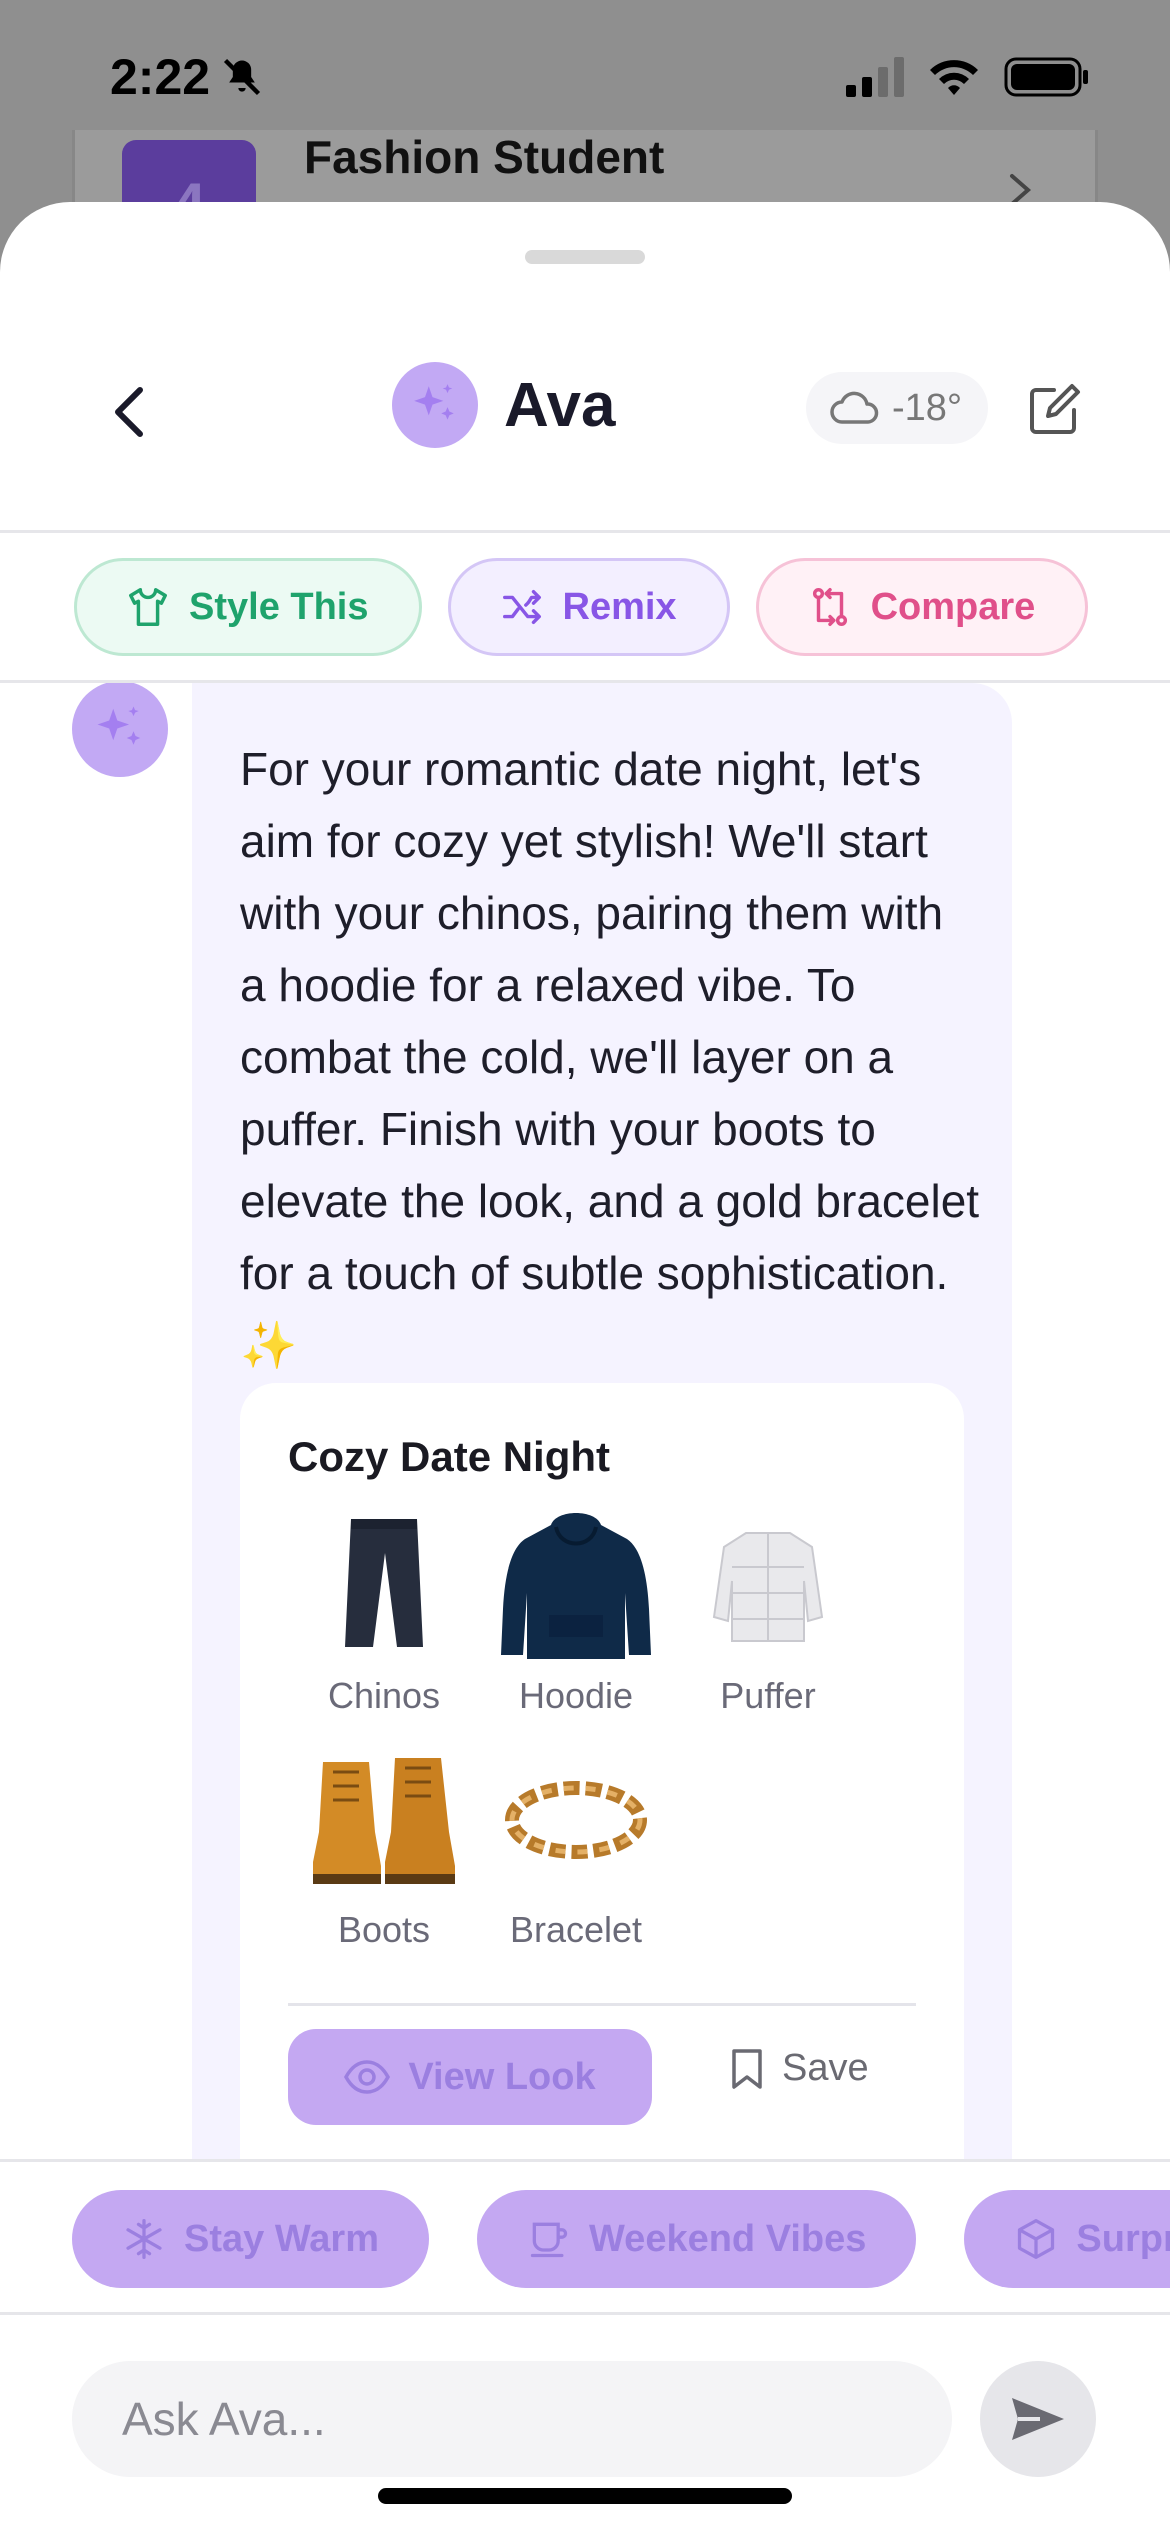 This screenshot has height=2532, width=1170. Describe the element at coordinates (602, 2004) in the screenshot. I see `outfit-card-divider` at that location.